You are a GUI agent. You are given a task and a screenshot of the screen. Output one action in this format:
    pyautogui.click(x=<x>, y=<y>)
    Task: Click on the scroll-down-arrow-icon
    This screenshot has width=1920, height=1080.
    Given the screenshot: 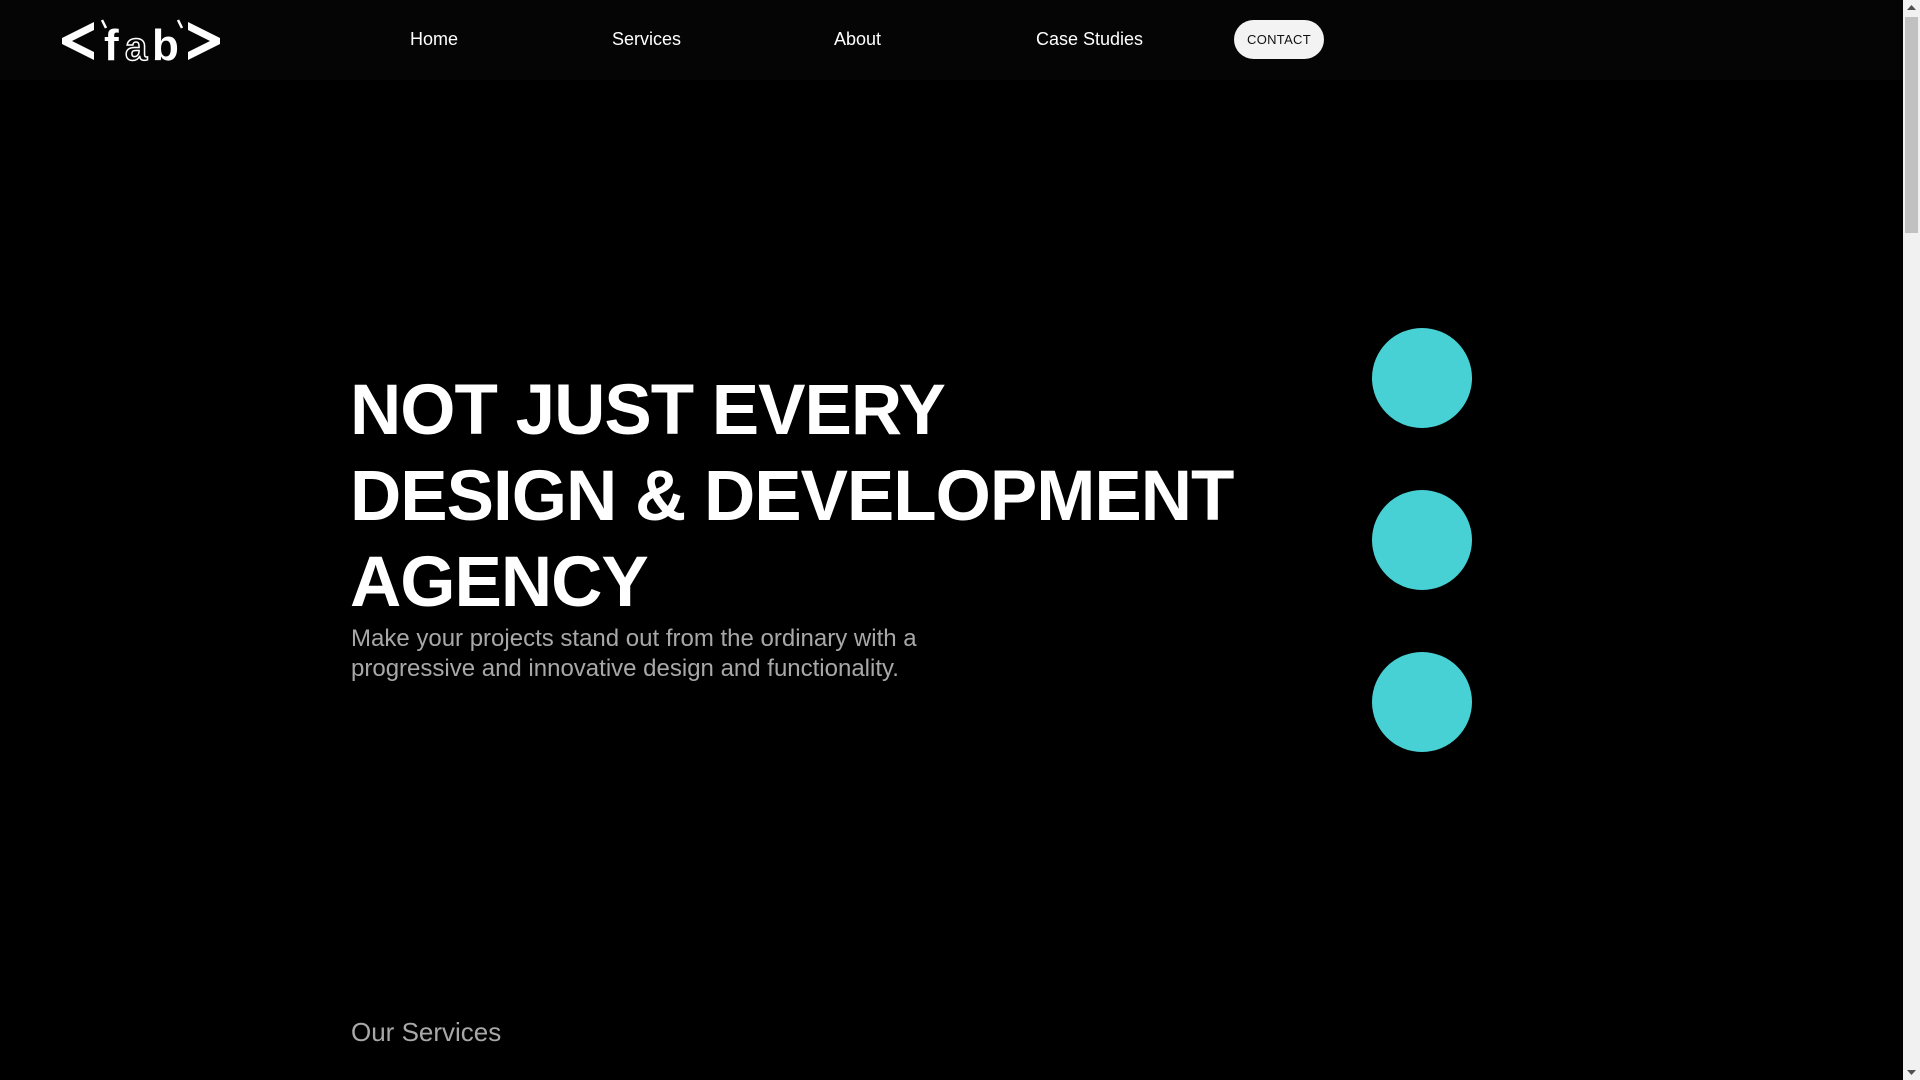 What is the action you would take?
    pyautogui.click(x=1911, y=1071)
    